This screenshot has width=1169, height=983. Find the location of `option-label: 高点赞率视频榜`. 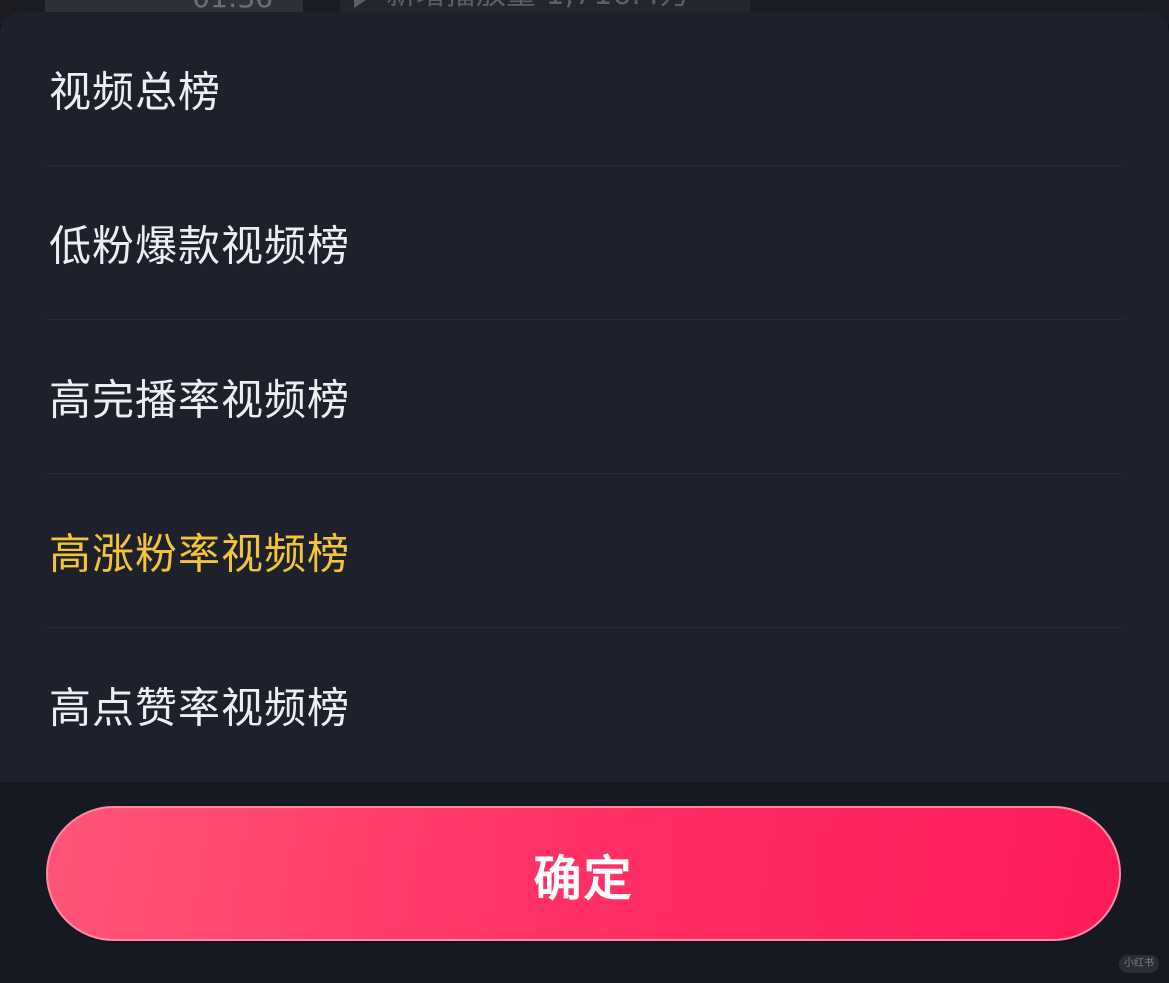

option-label: 高点赞率视频榜 is located at coordinates (200, 708).